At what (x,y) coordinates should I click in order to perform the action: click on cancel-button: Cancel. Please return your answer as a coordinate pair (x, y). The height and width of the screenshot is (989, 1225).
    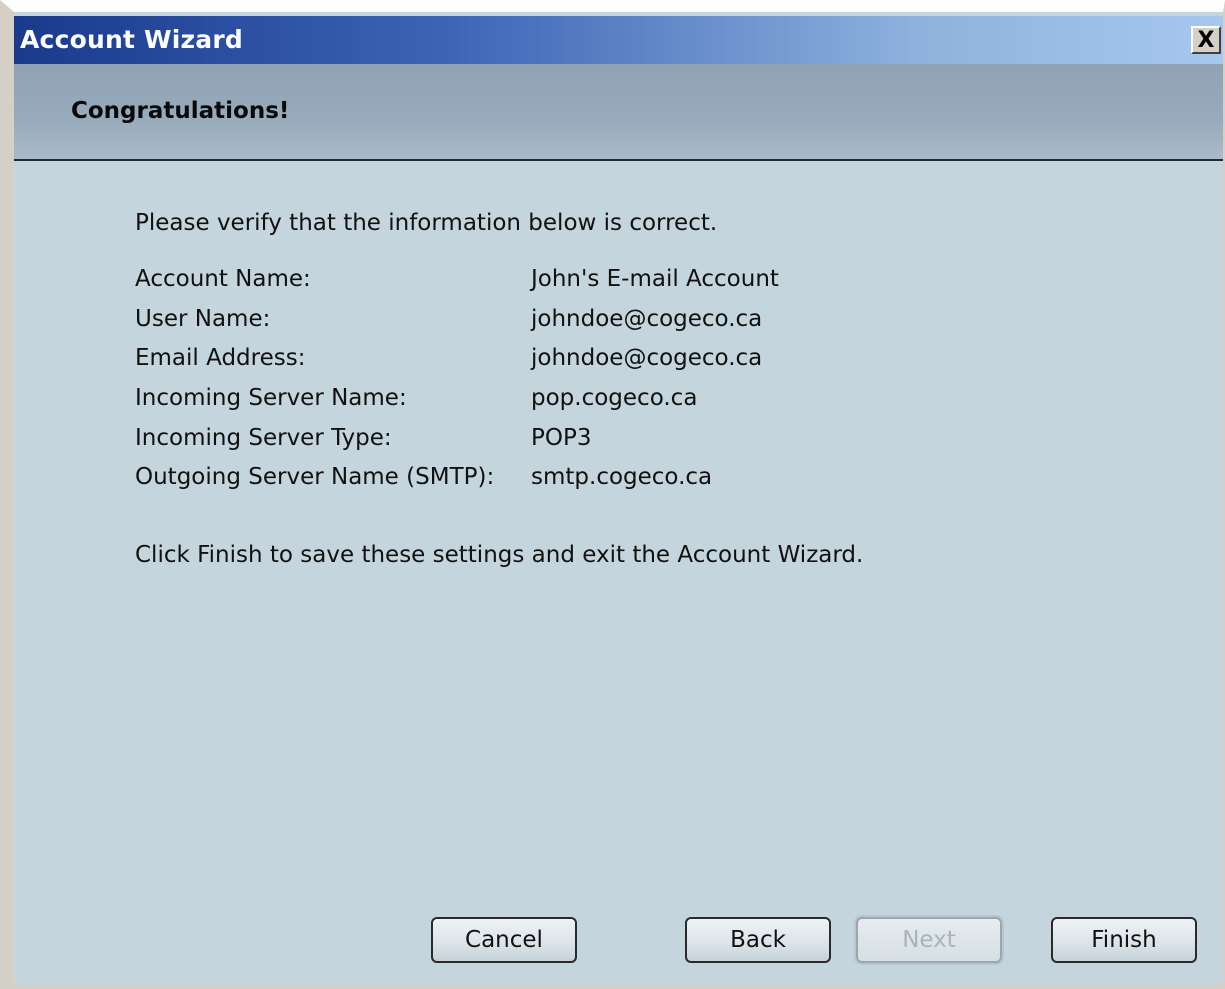
    Looking at the image, I should click on (504, 940).